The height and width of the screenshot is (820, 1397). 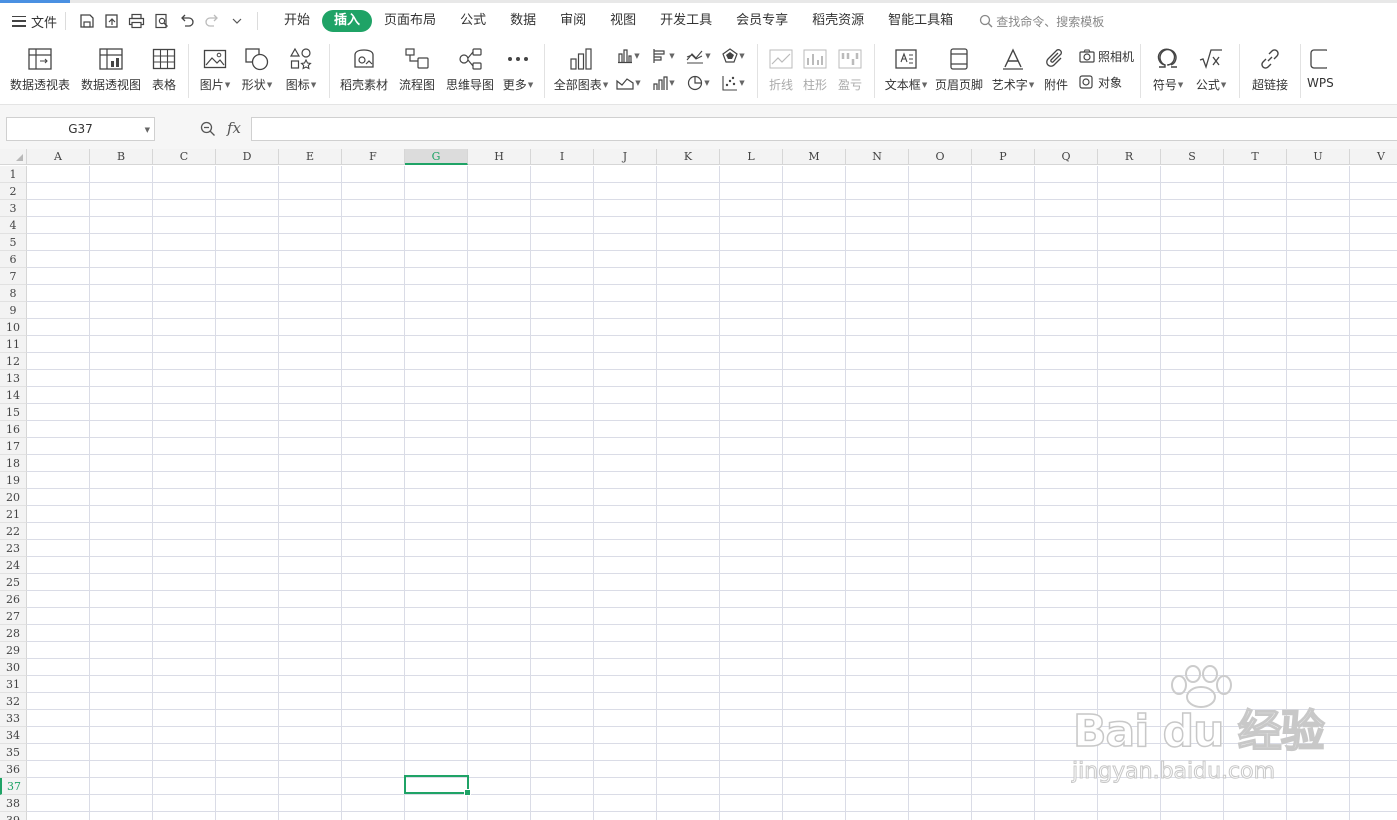 What do you see at coordinates (234, 128) in the screenshot?
I see `fx-icon: fx` at bounding box center [234, 128].